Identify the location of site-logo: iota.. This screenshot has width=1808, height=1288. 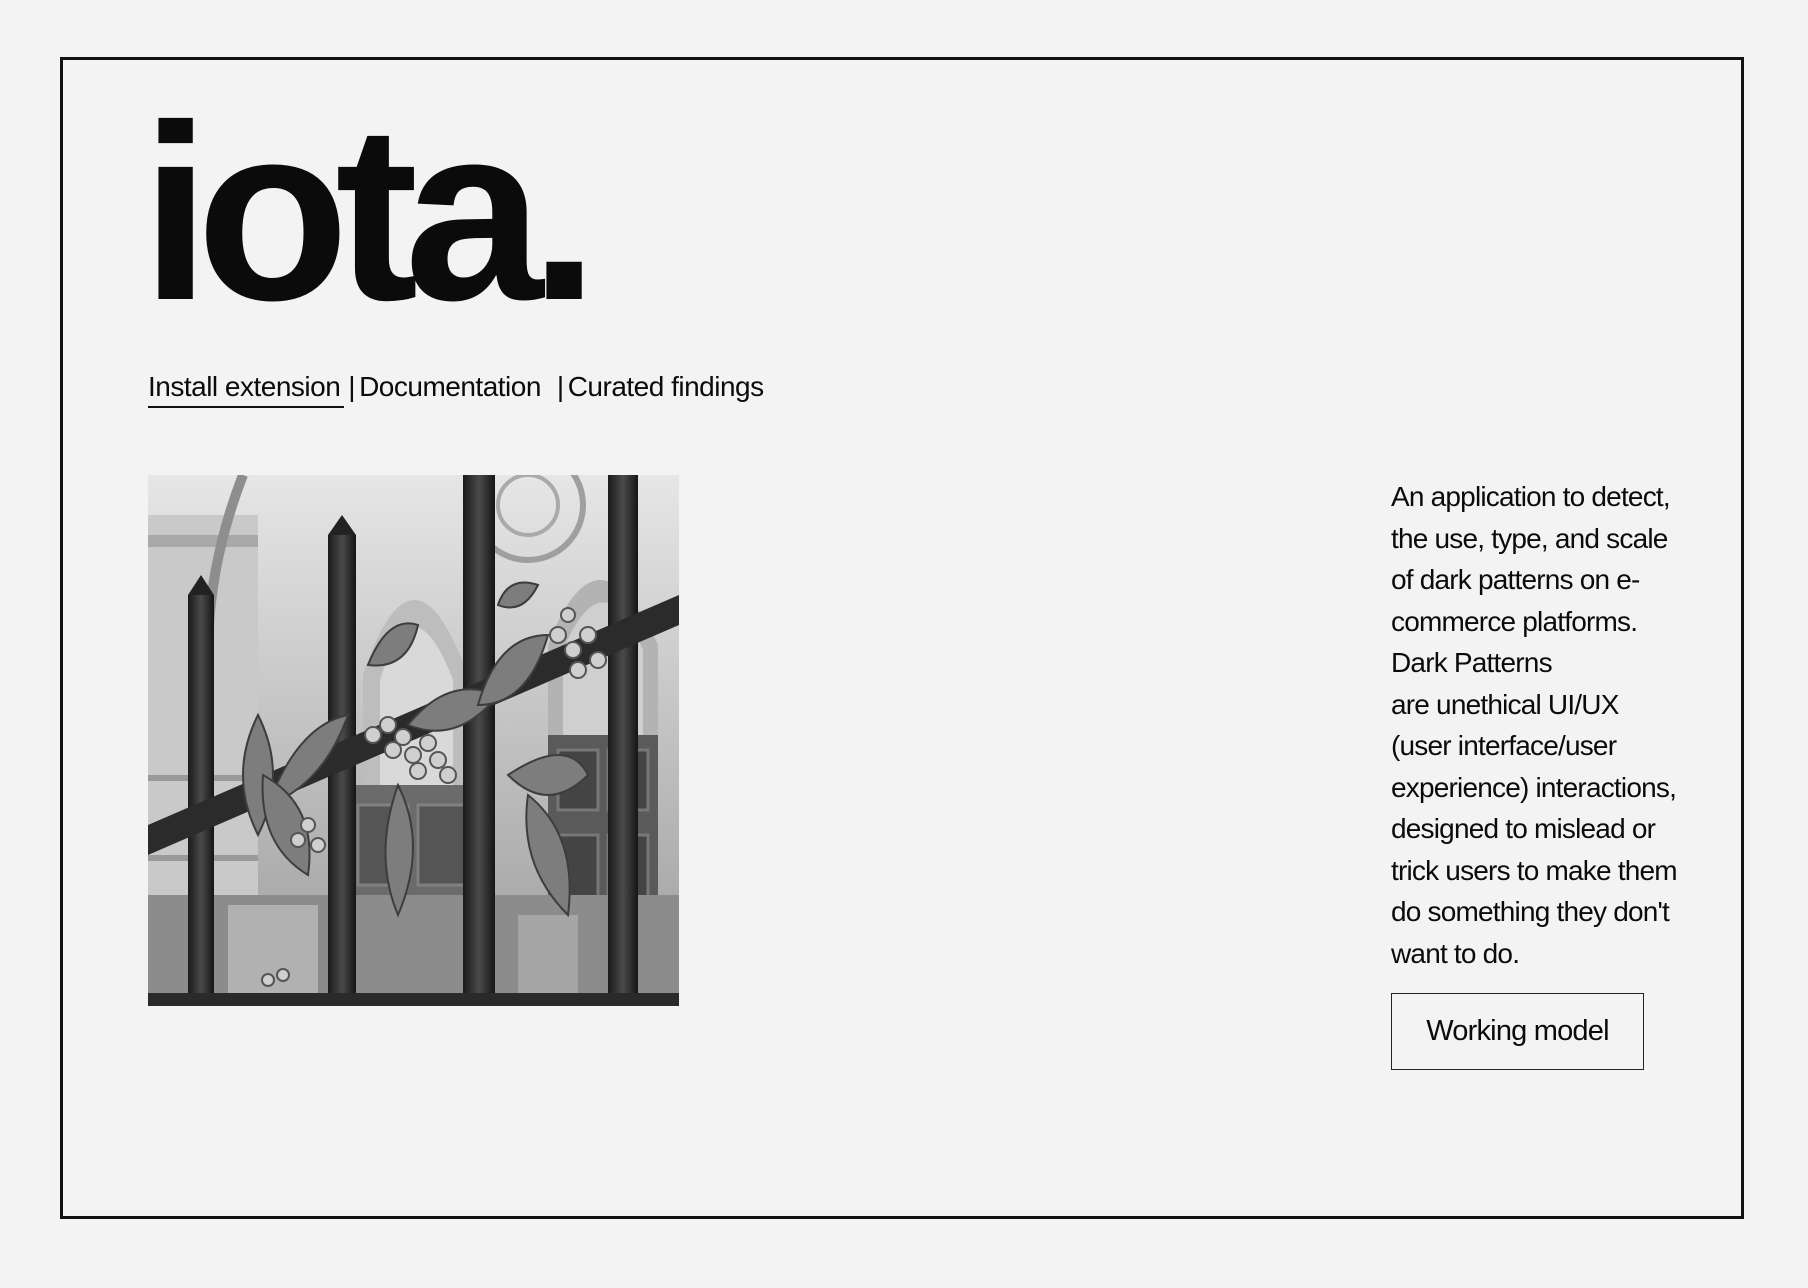
(370, 213).